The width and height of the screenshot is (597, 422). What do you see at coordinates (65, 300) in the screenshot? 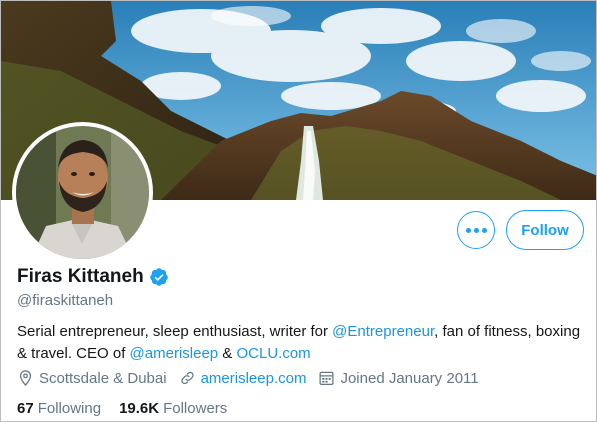
I see `profile-handle: @firaskittaneh` at bounding box center [65, 300].